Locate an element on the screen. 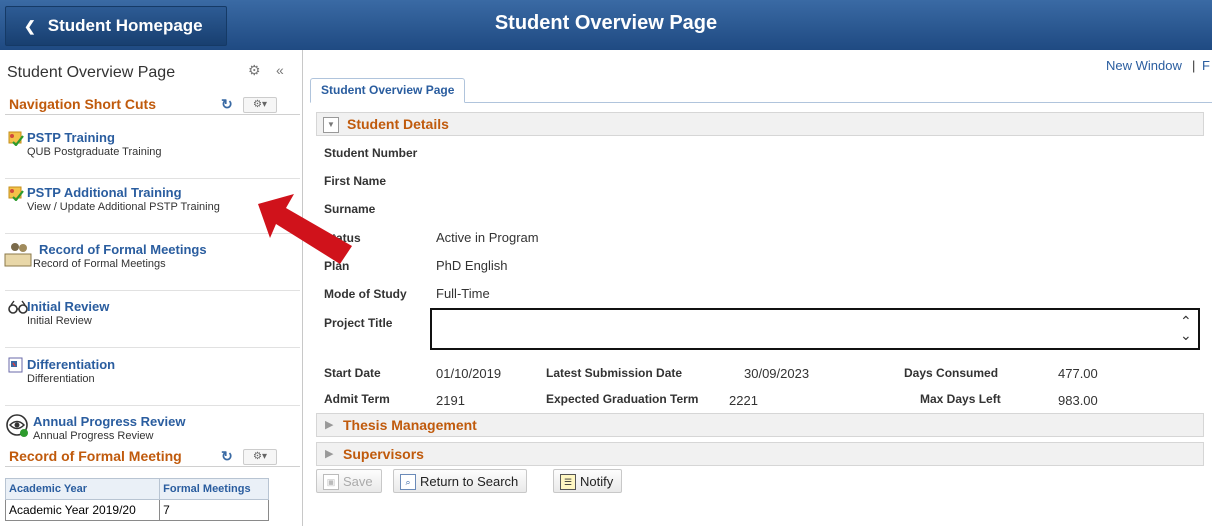 Image resolution: width=1212 pixels, height=526 pixels. start-date-value: 01/10/2019 is located at coordinates (469, 373).